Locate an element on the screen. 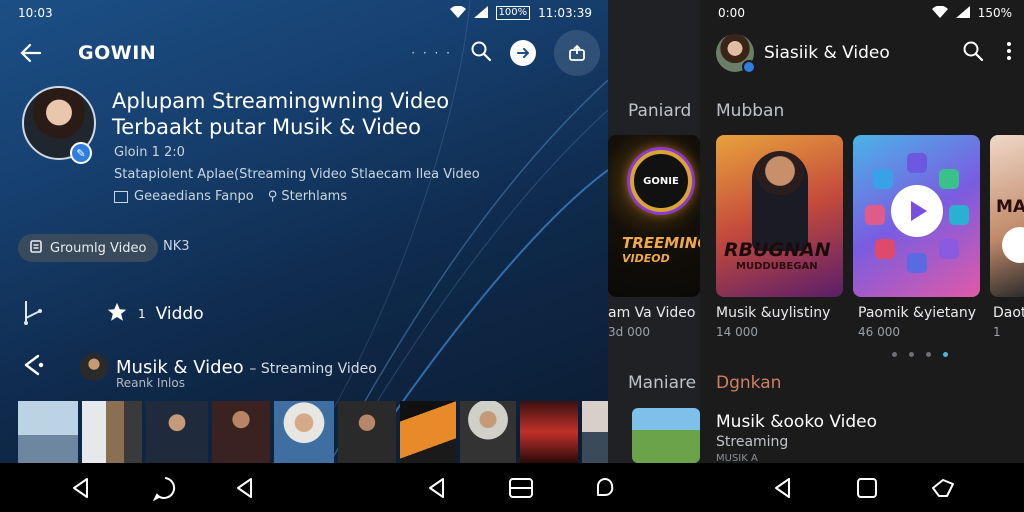 This screenshot has height=512, width=1024. meta-label-2: Sterhlams is located at coordinates (314, 196).